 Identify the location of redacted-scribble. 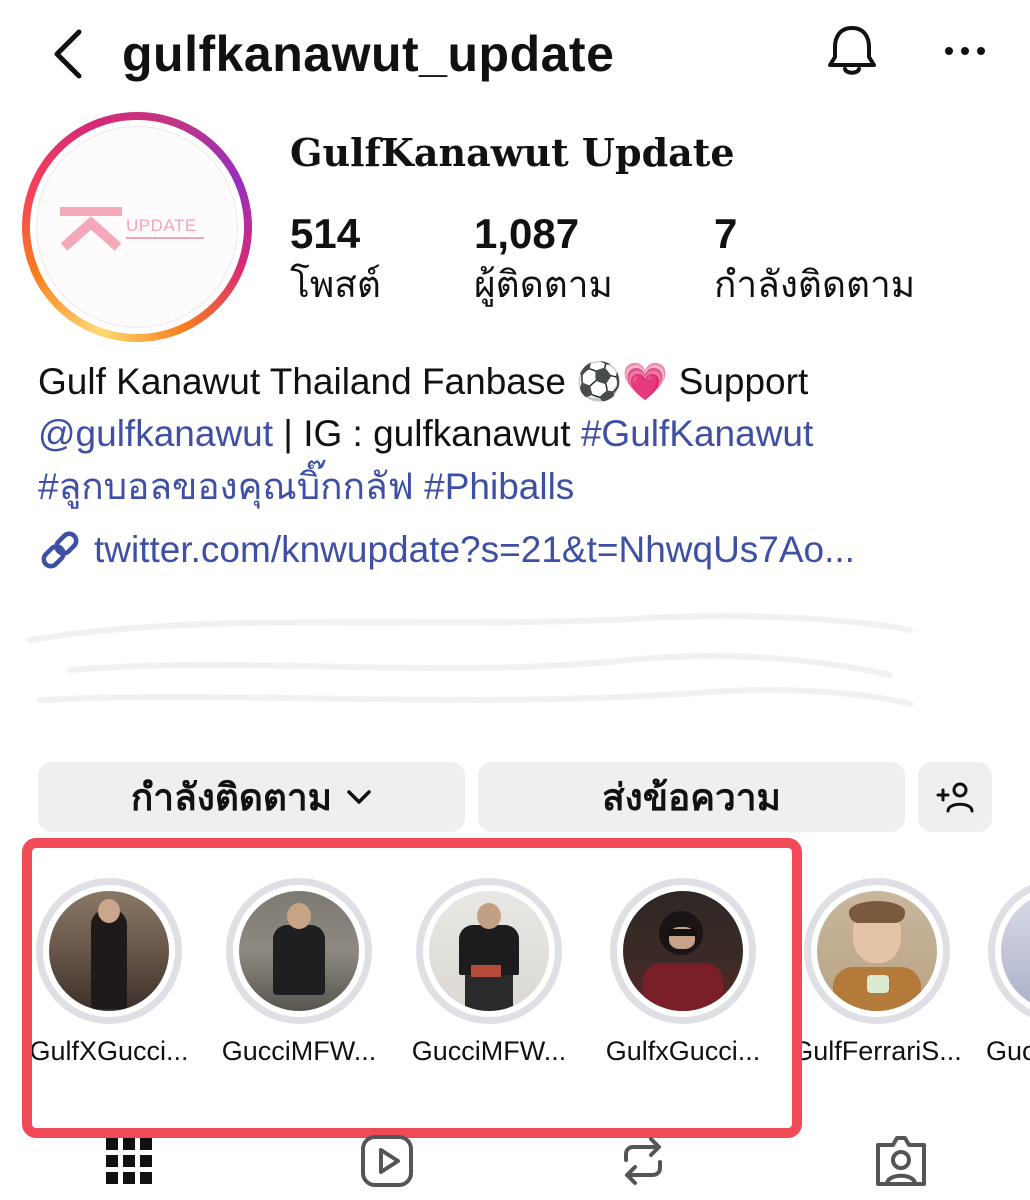
(470, 660).